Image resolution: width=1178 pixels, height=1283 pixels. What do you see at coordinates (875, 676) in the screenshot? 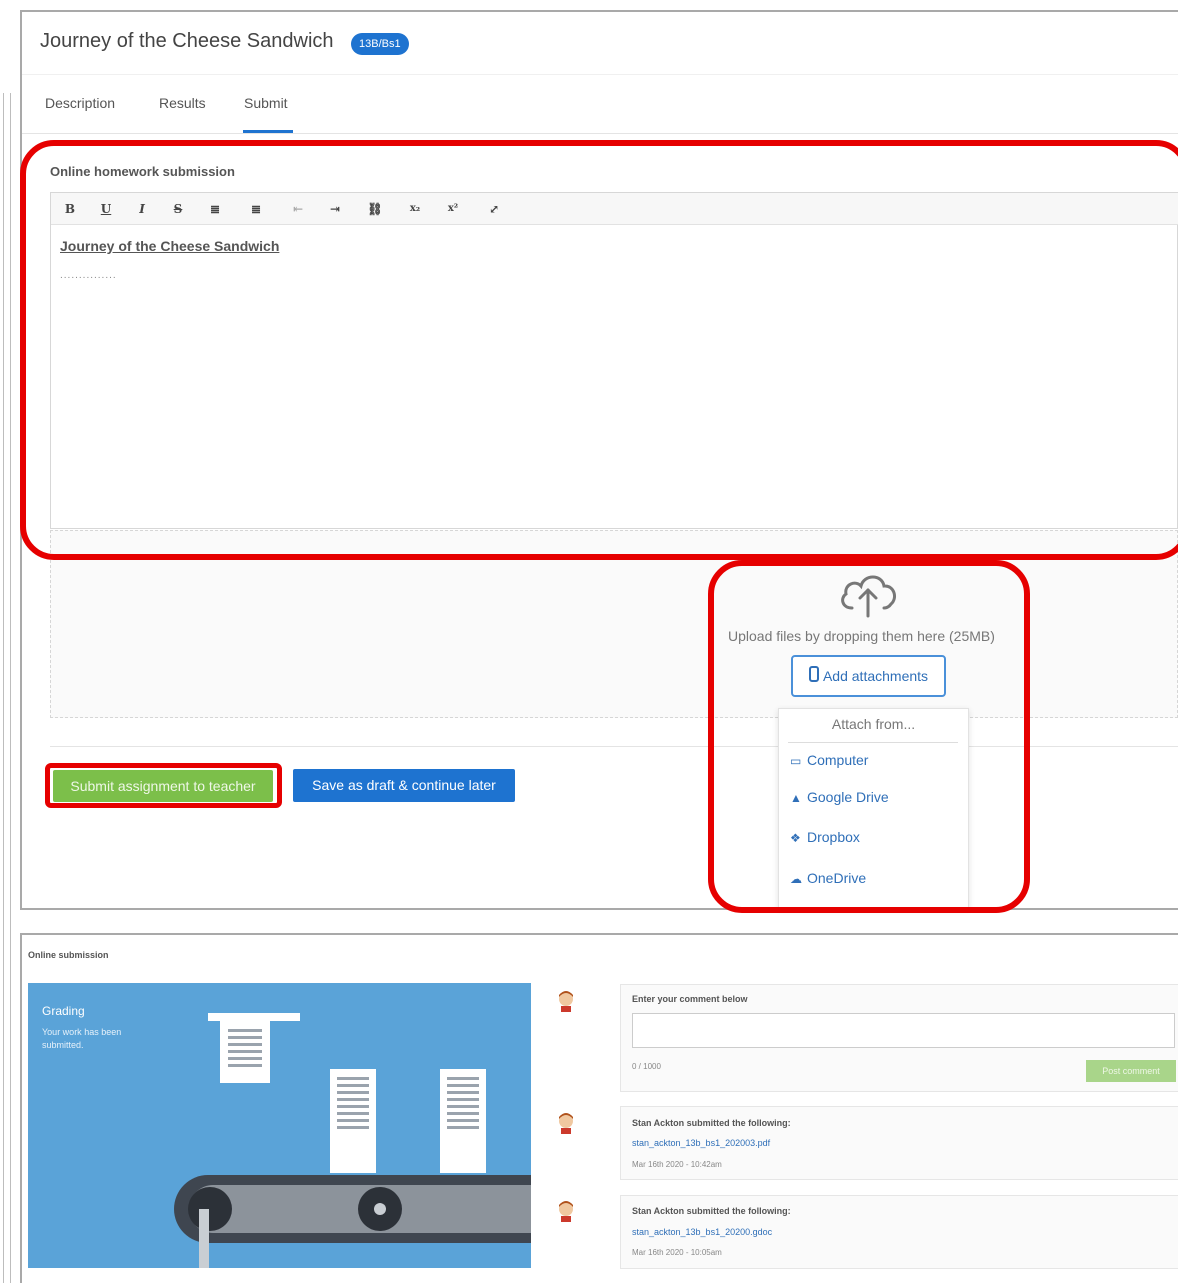
I see `add-attachments-label: Add attachments` at bounding box center [875, 676].